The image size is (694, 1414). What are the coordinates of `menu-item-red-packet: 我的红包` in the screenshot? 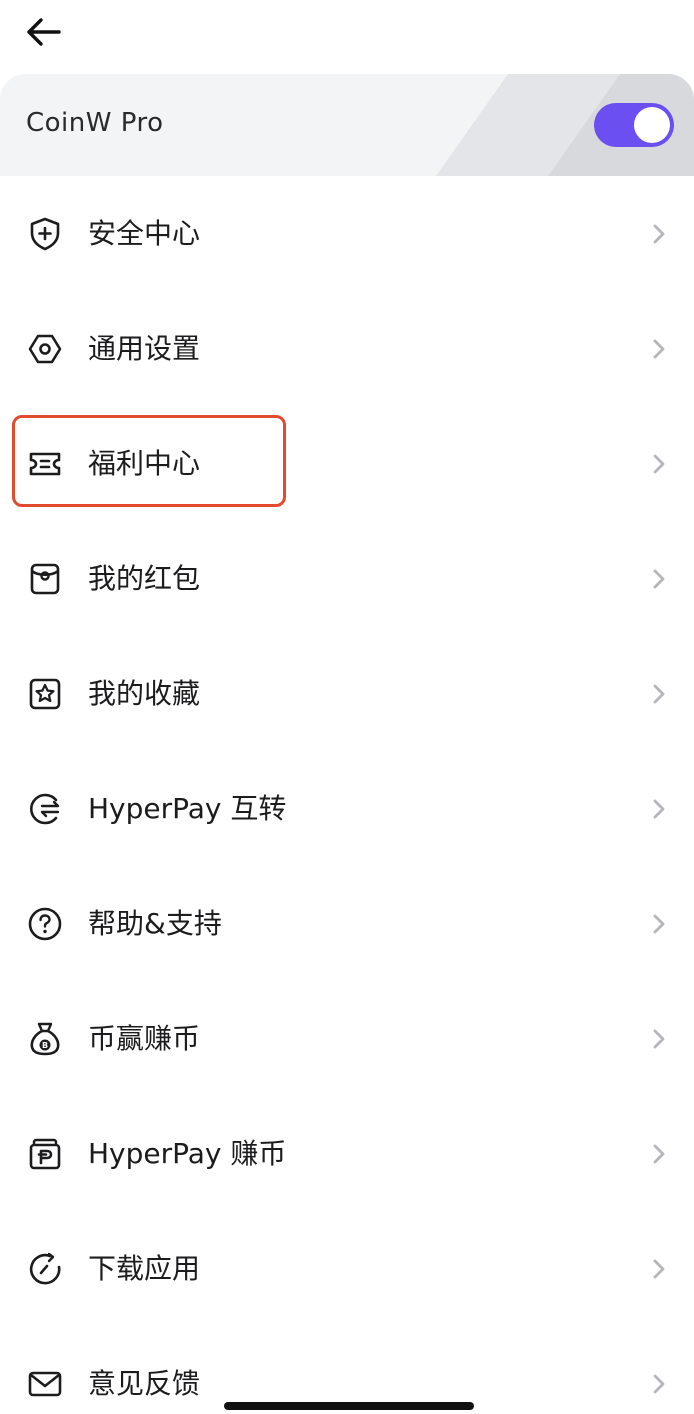 It's located at (347, 578).